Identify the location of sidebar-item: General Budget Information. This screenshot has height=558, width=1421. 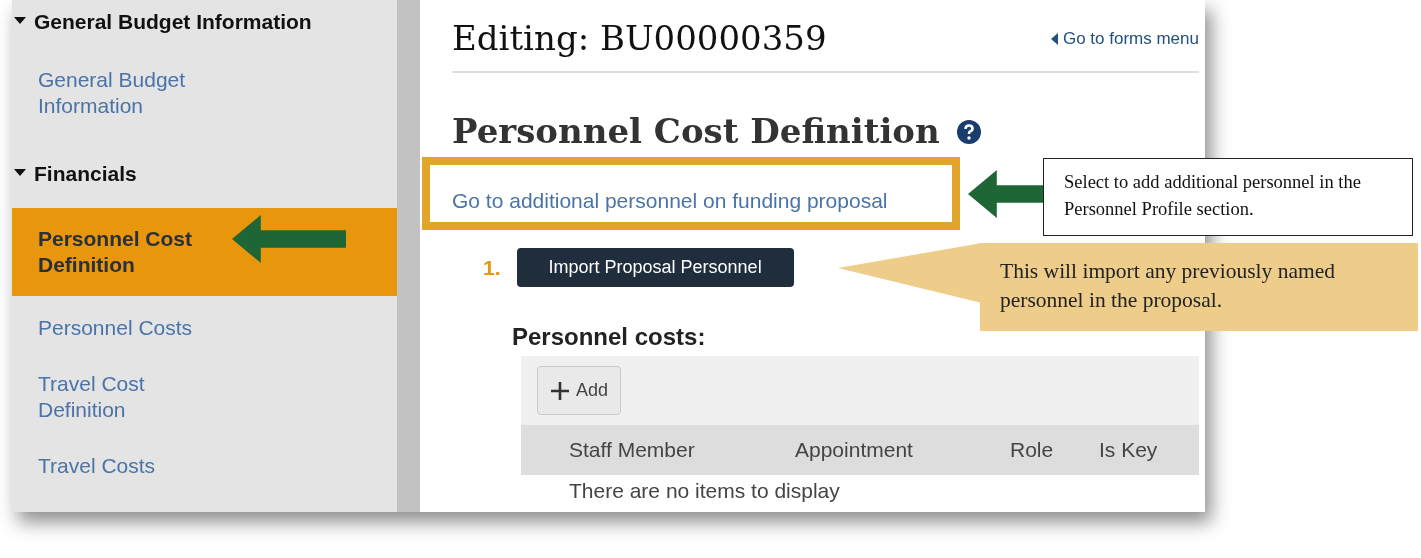
(204, 93).